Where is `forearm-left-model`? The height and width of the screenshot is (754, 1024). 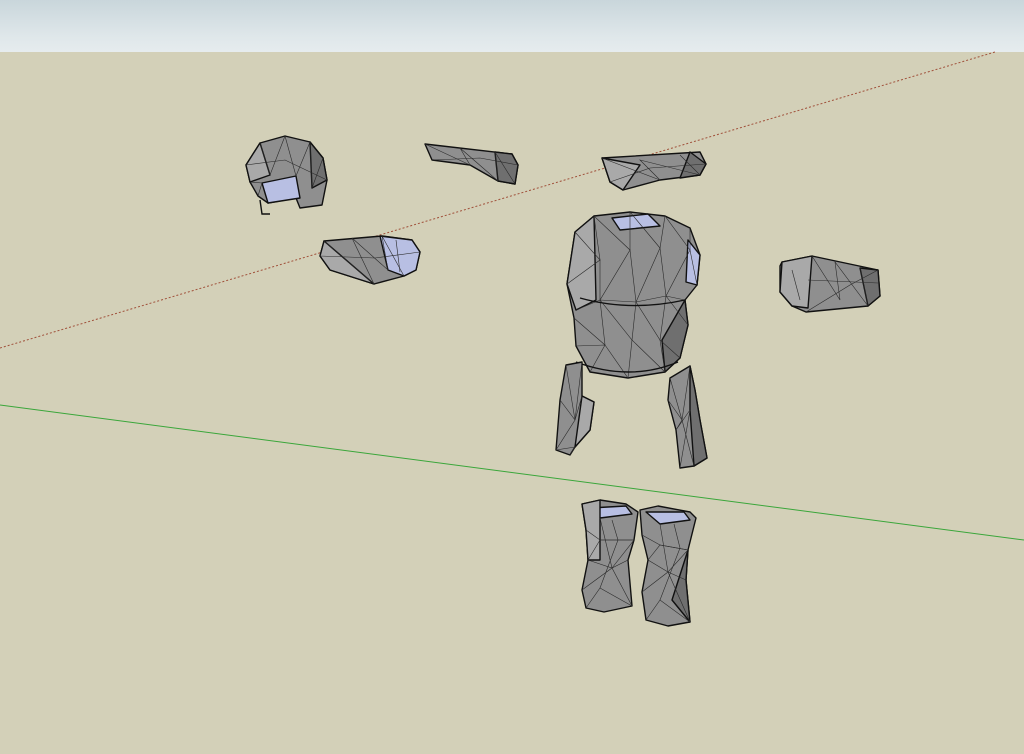 forearm-left-model is located at coordinates (370, 260).